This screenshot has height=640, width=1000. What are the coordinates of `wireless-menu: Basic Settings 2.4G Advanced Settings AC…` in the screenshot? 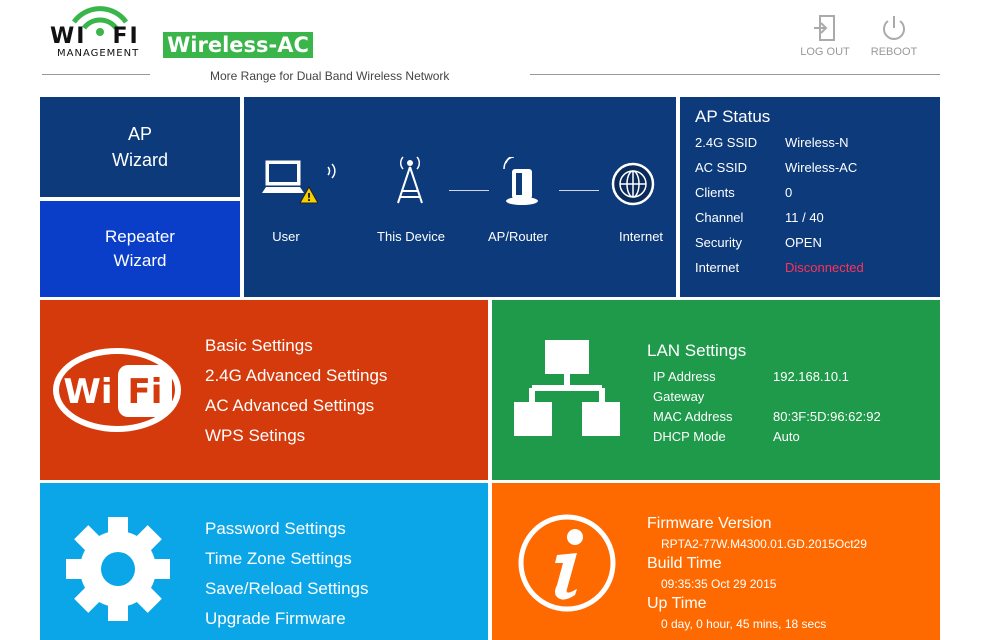 It's located at (296, 391).